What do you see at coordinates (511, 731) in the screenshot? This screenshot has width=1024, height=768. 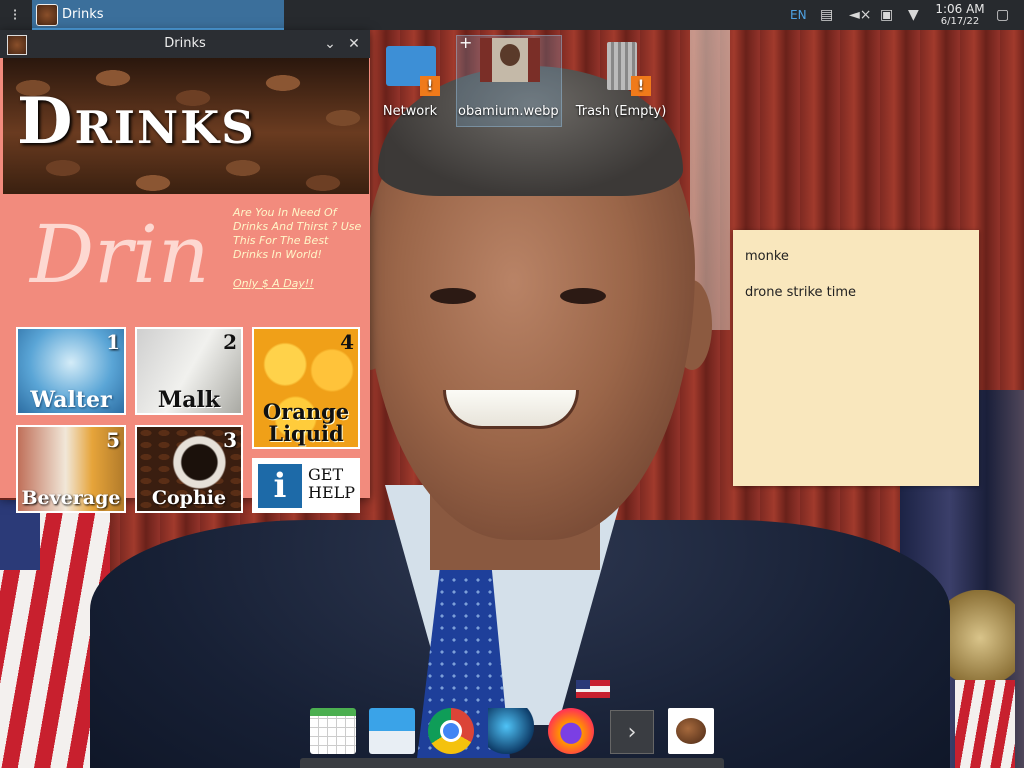 I see `bird-app-icon` at bounding box center [511, 731].